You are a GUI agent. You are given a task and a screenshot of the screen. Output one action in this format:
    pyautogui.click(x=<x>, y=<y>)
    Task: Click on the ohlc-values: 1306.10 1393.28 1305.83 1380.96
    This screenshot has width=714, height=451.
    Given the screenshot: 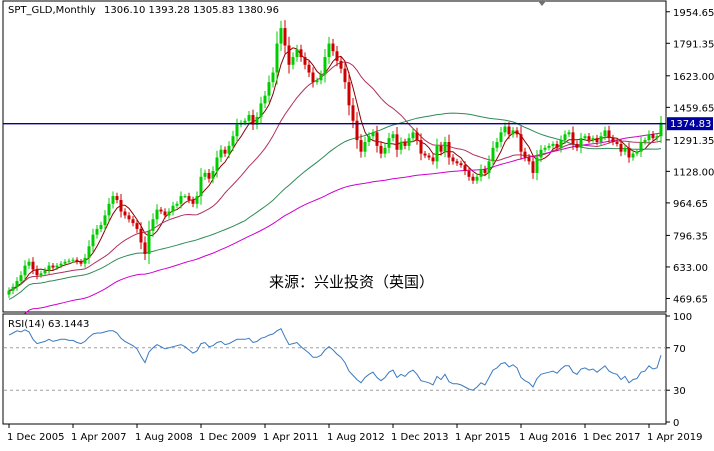 What is the action you would take?
    pyautogui.click(x=191, y=10)
    